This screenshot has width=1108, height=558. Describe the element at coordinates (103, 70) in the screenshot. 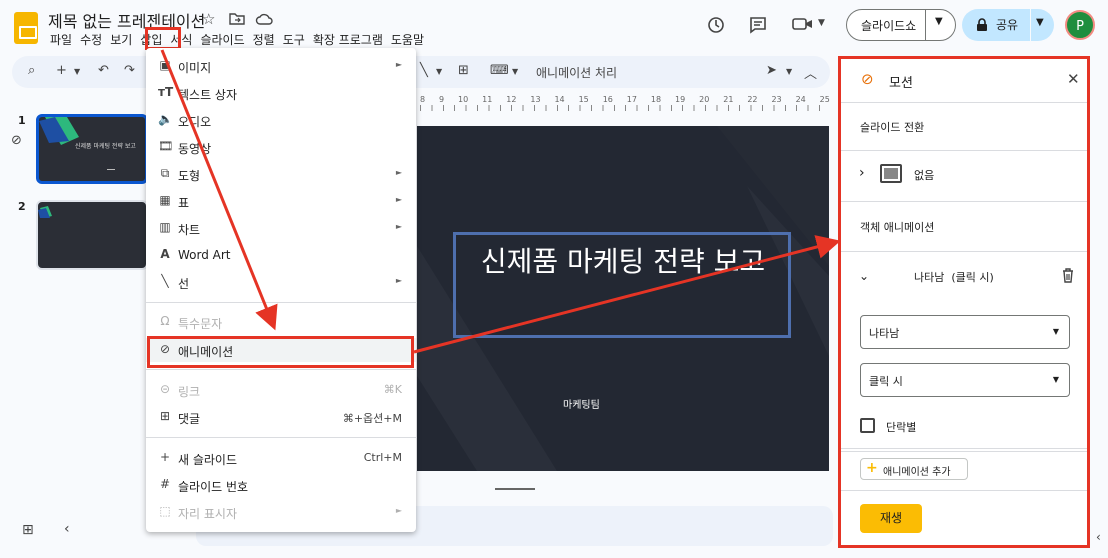

I see `undo-icon: ↶` at that location.